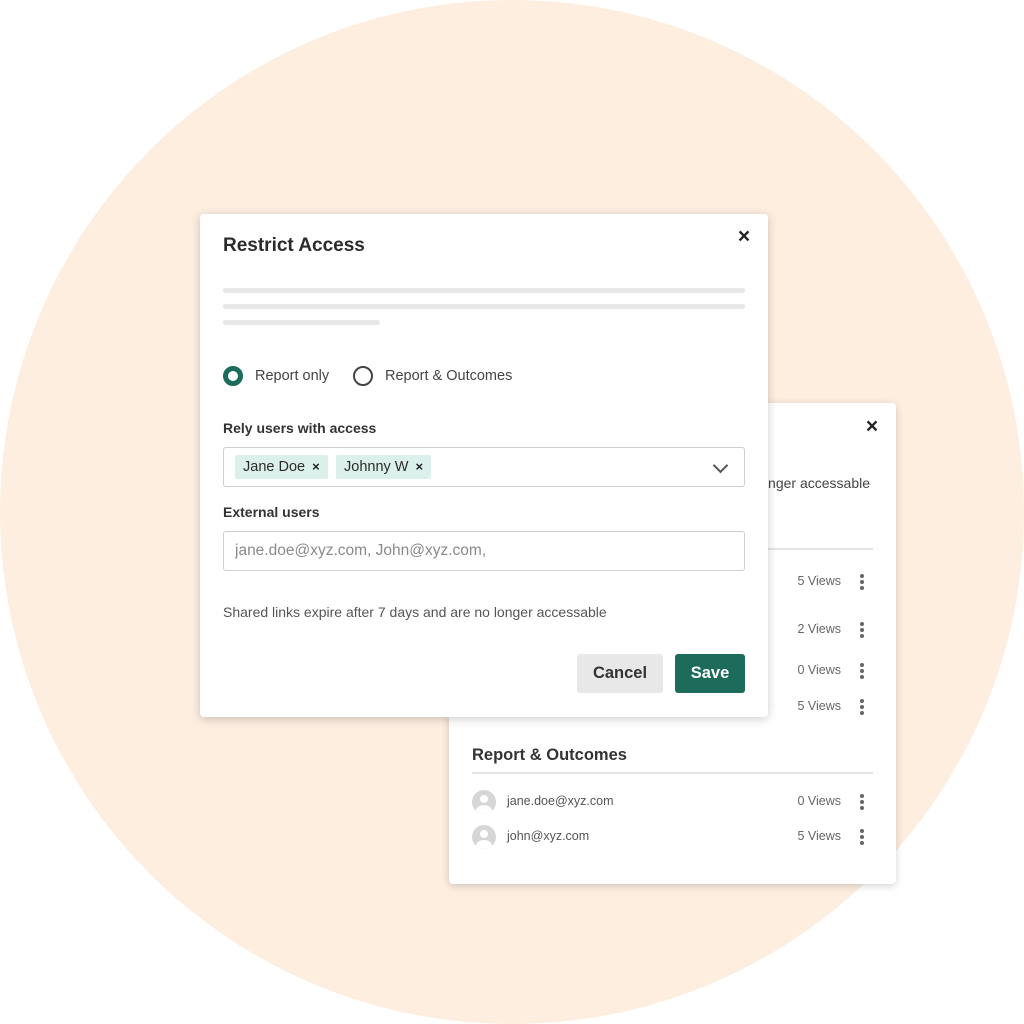 The width and height of the screenshot is (1024, 1024). What do you see at coordinates (294, 245) in the screenshot?
I see `modal-title: Restrict Access` at bounding box center [294, 245].